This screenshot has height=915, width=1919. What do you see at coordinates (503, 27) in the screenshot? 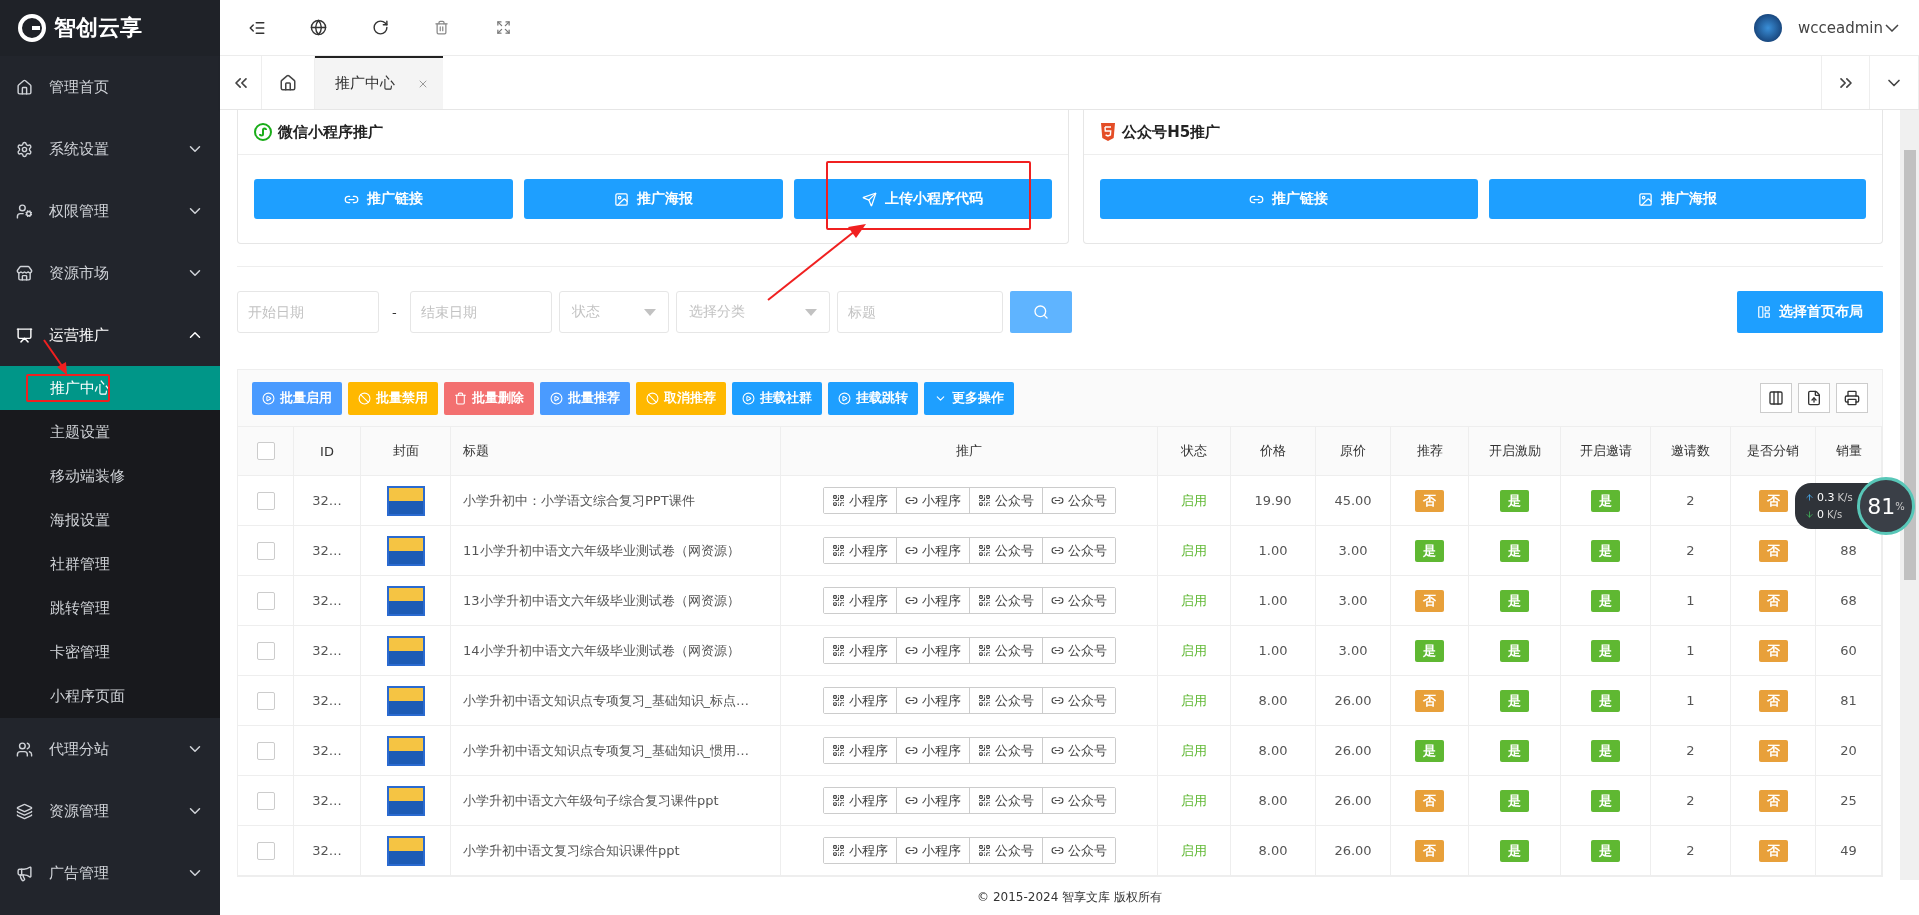
I see `fullscreen-icon` at bounding box center [503, 27].